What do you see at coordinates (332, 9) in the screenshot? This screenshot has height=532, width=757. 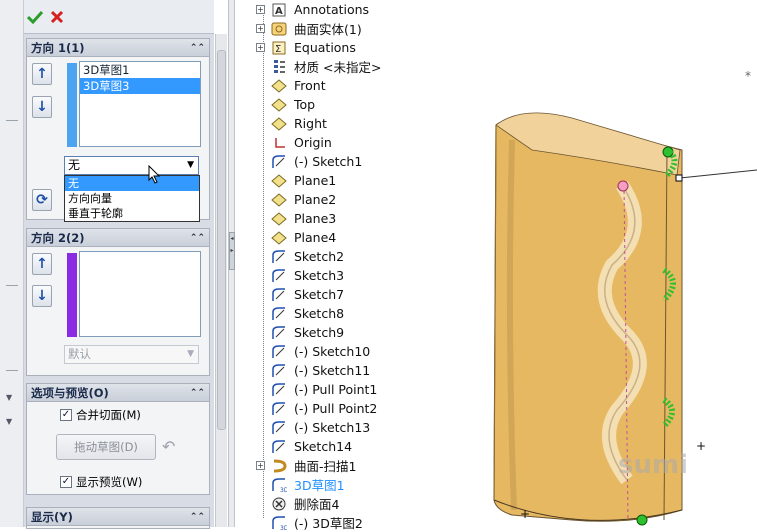 I see `tree-node-label: Annotations` at bounding box center [332, 9].